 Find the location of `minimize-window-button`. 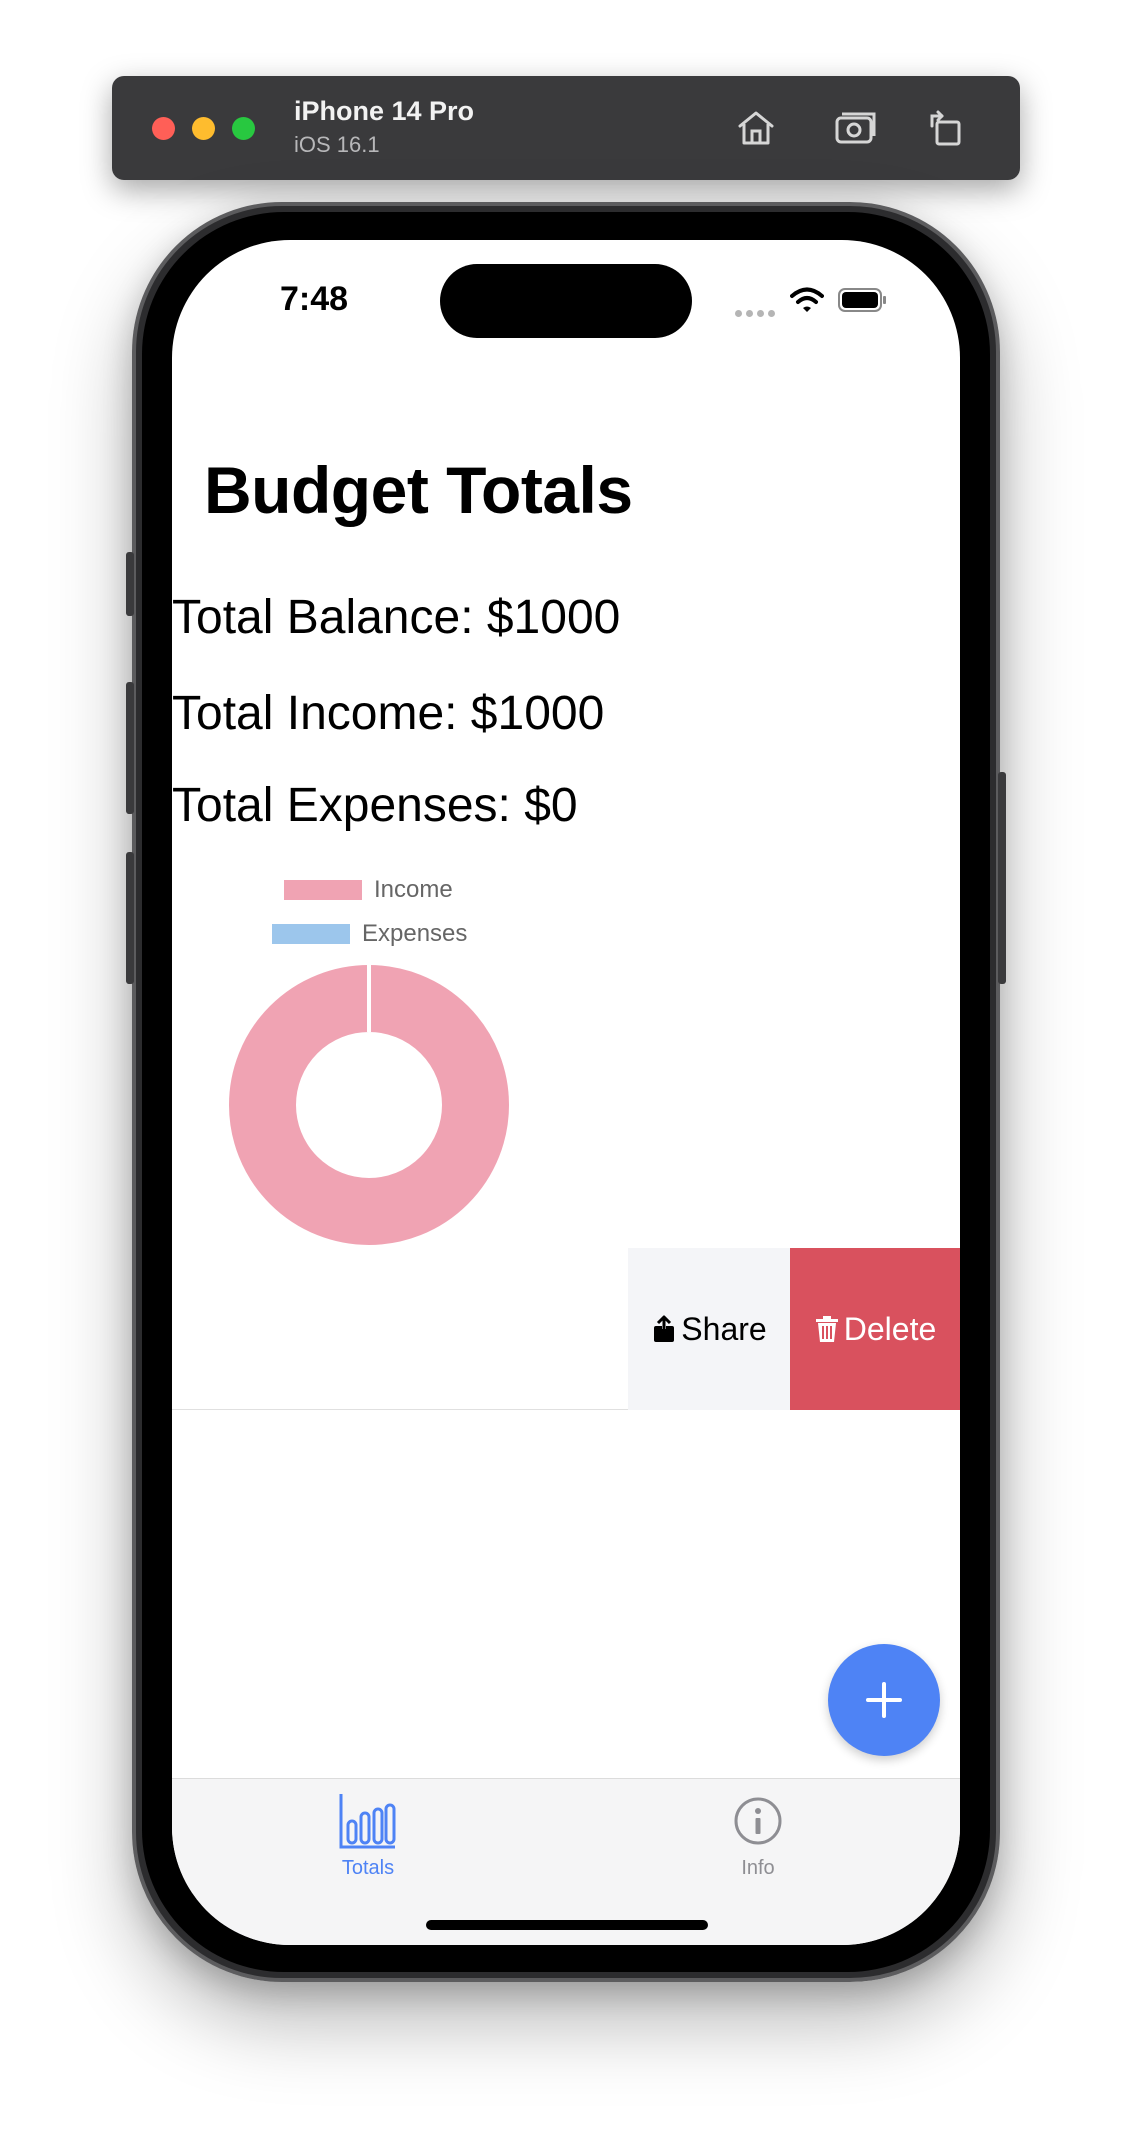

minimize-window-button is located at coordinates (203, 128).